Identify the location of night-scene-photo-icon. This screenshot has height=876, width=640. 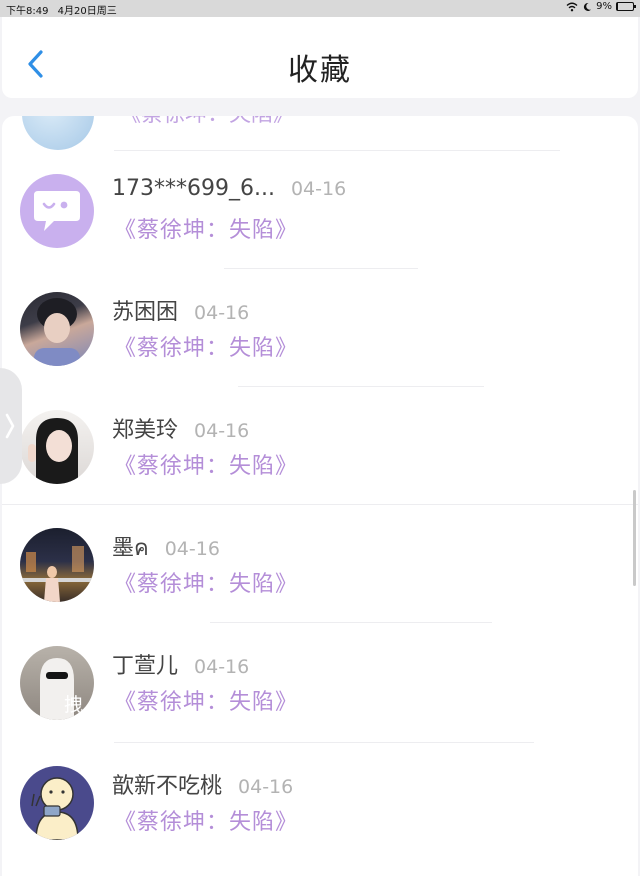
(57, 574).